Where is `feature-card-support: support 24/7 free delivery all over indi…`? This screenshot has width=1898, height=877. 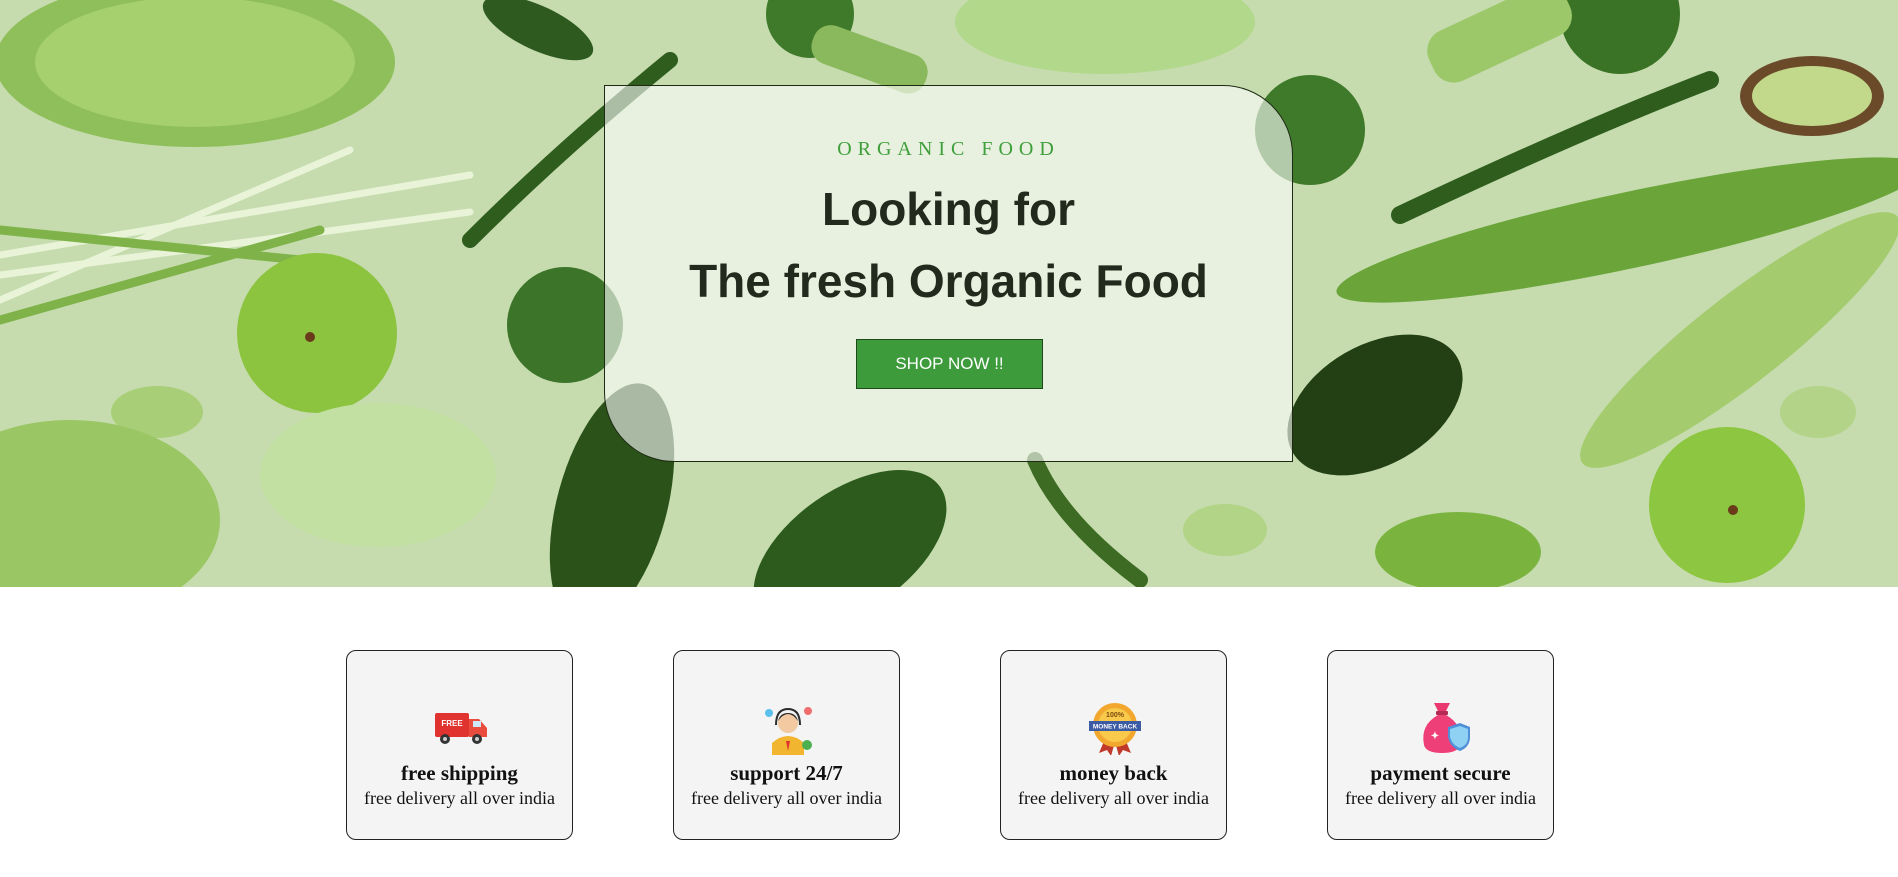
feature-card-support: support 24/7 free delivery all over indi… is located at coordinates (786, 745).